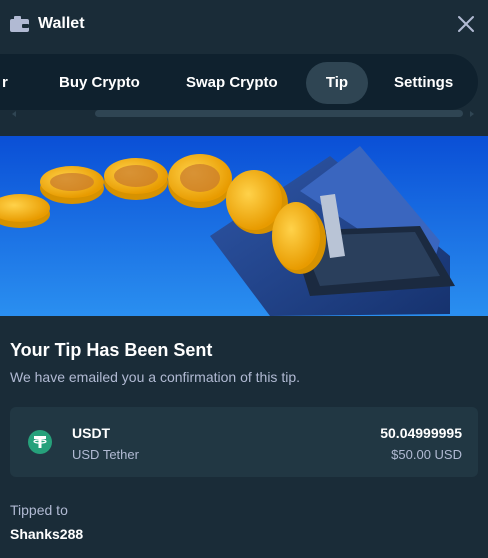  Describe the element at coordinates (14, 114) in the screenshot. I see `scroll-left-icon` at that location.